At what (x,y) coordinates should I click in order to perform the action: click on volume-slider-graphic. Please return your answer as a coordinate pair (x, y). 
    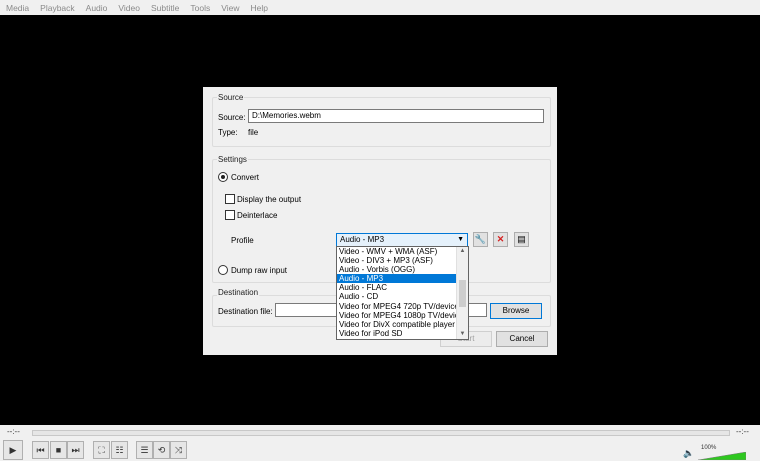
    Looking at the image, I should click on (722, 456).